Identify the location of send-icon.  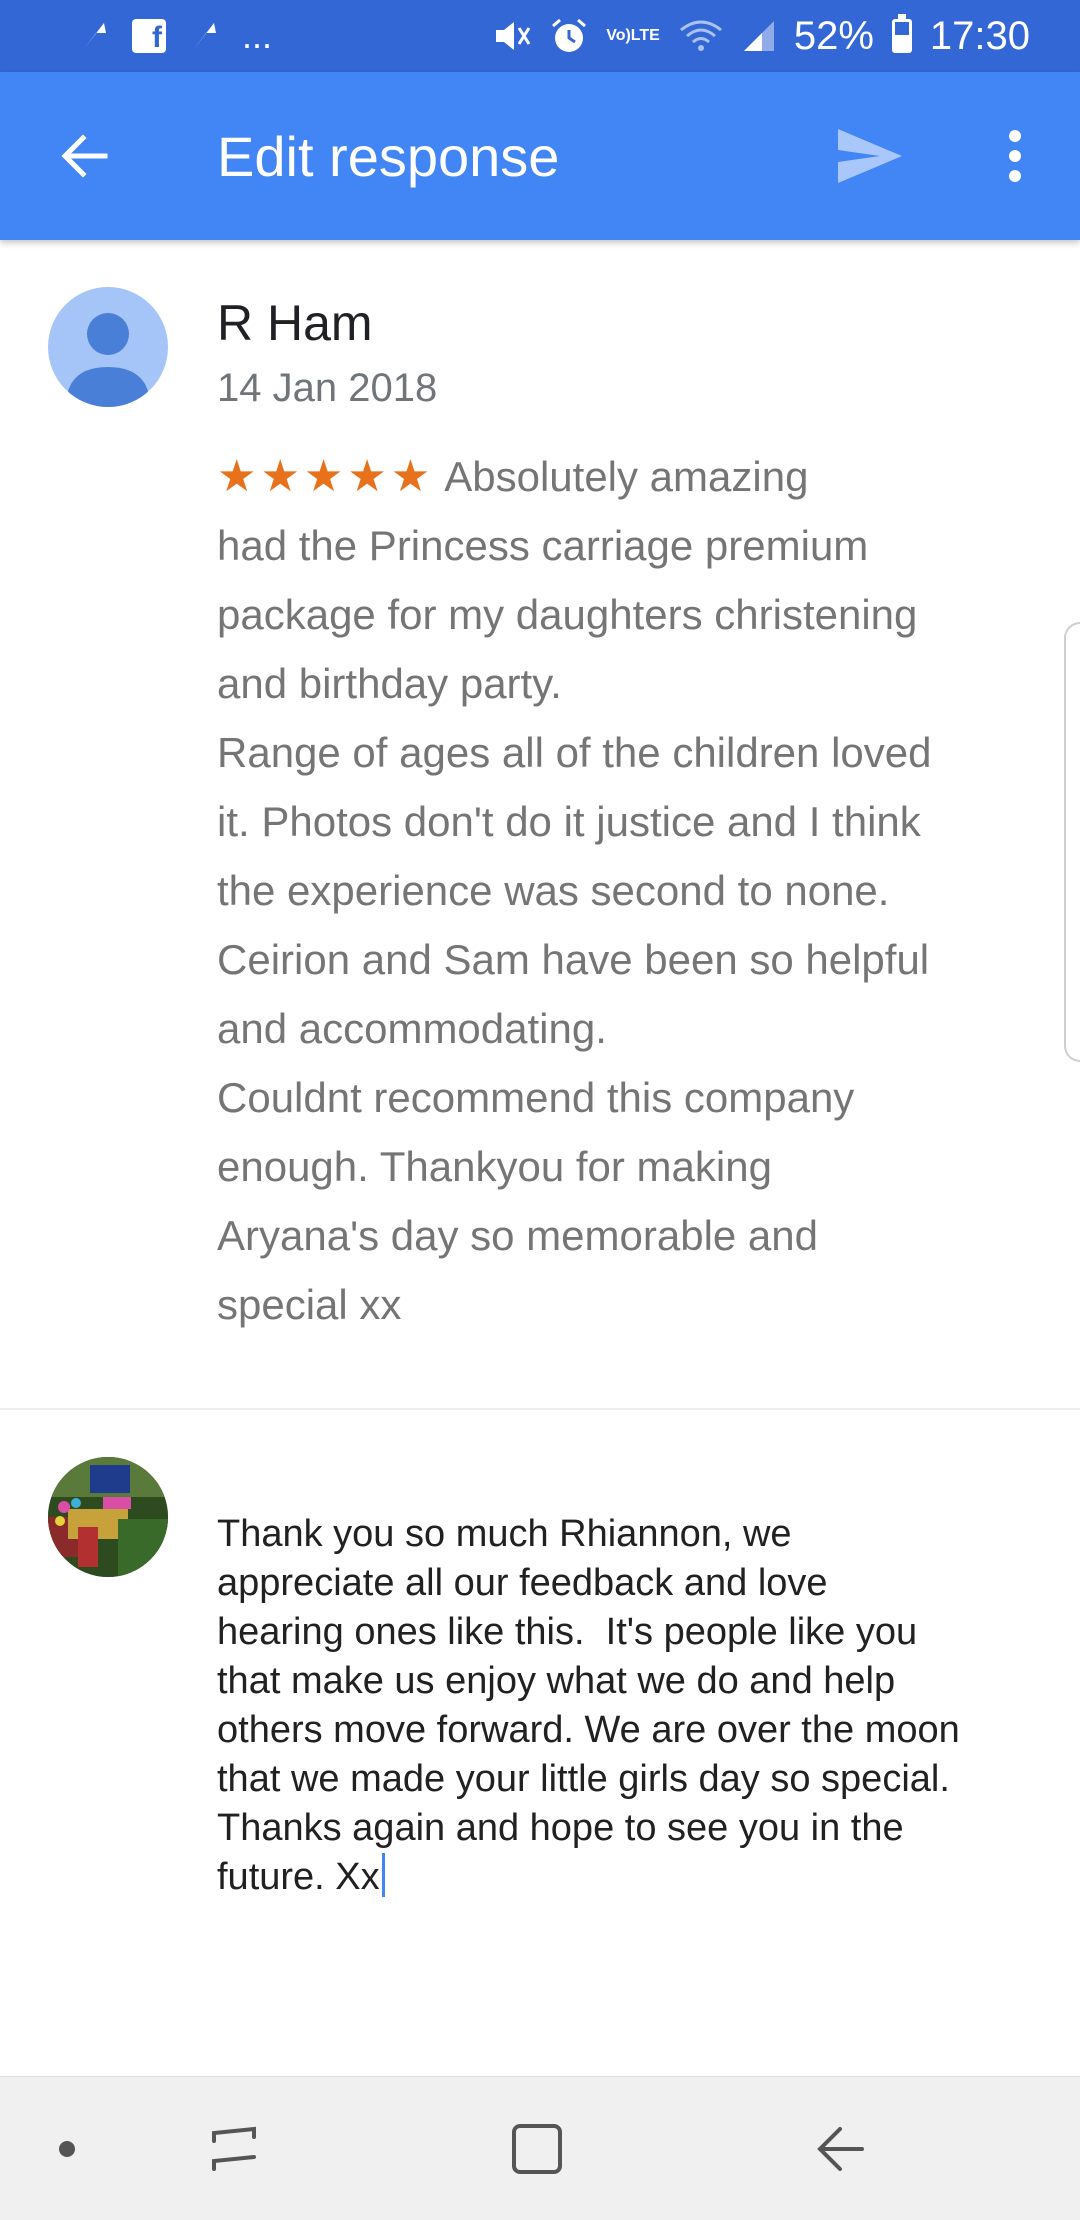
(870, 156).